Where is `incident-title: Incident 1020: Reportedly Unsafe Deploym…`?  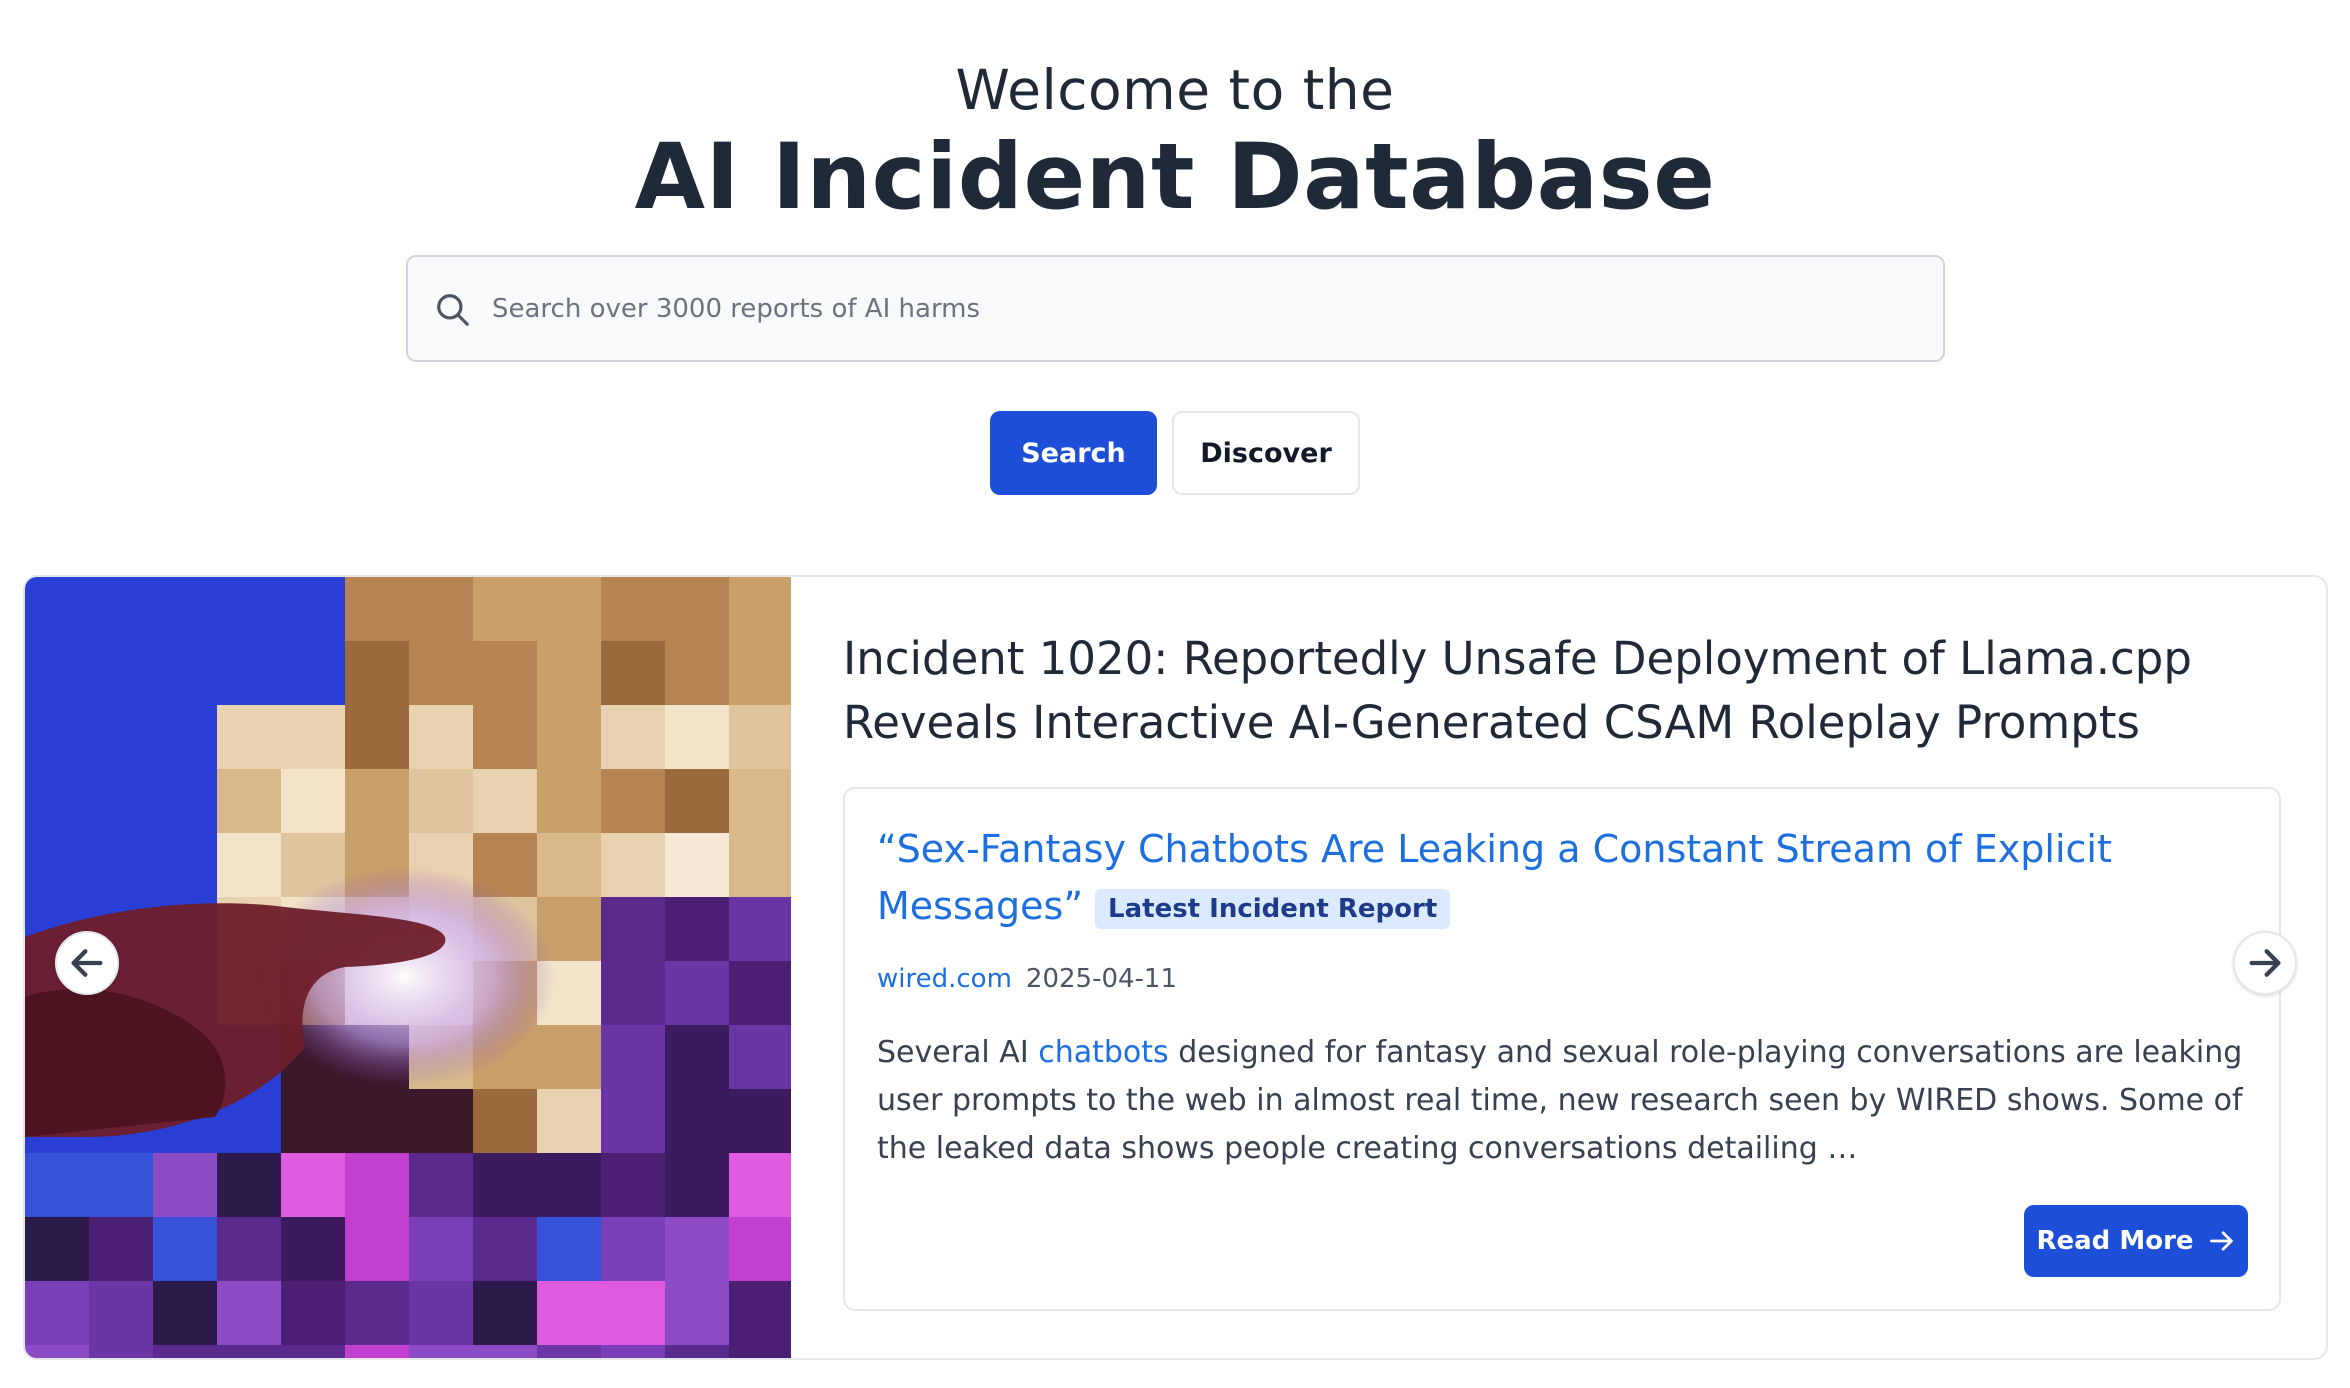
incident-title: Incident 1020: Reportedly Unsafe Deploym… is located at coordinates (1563, 691).